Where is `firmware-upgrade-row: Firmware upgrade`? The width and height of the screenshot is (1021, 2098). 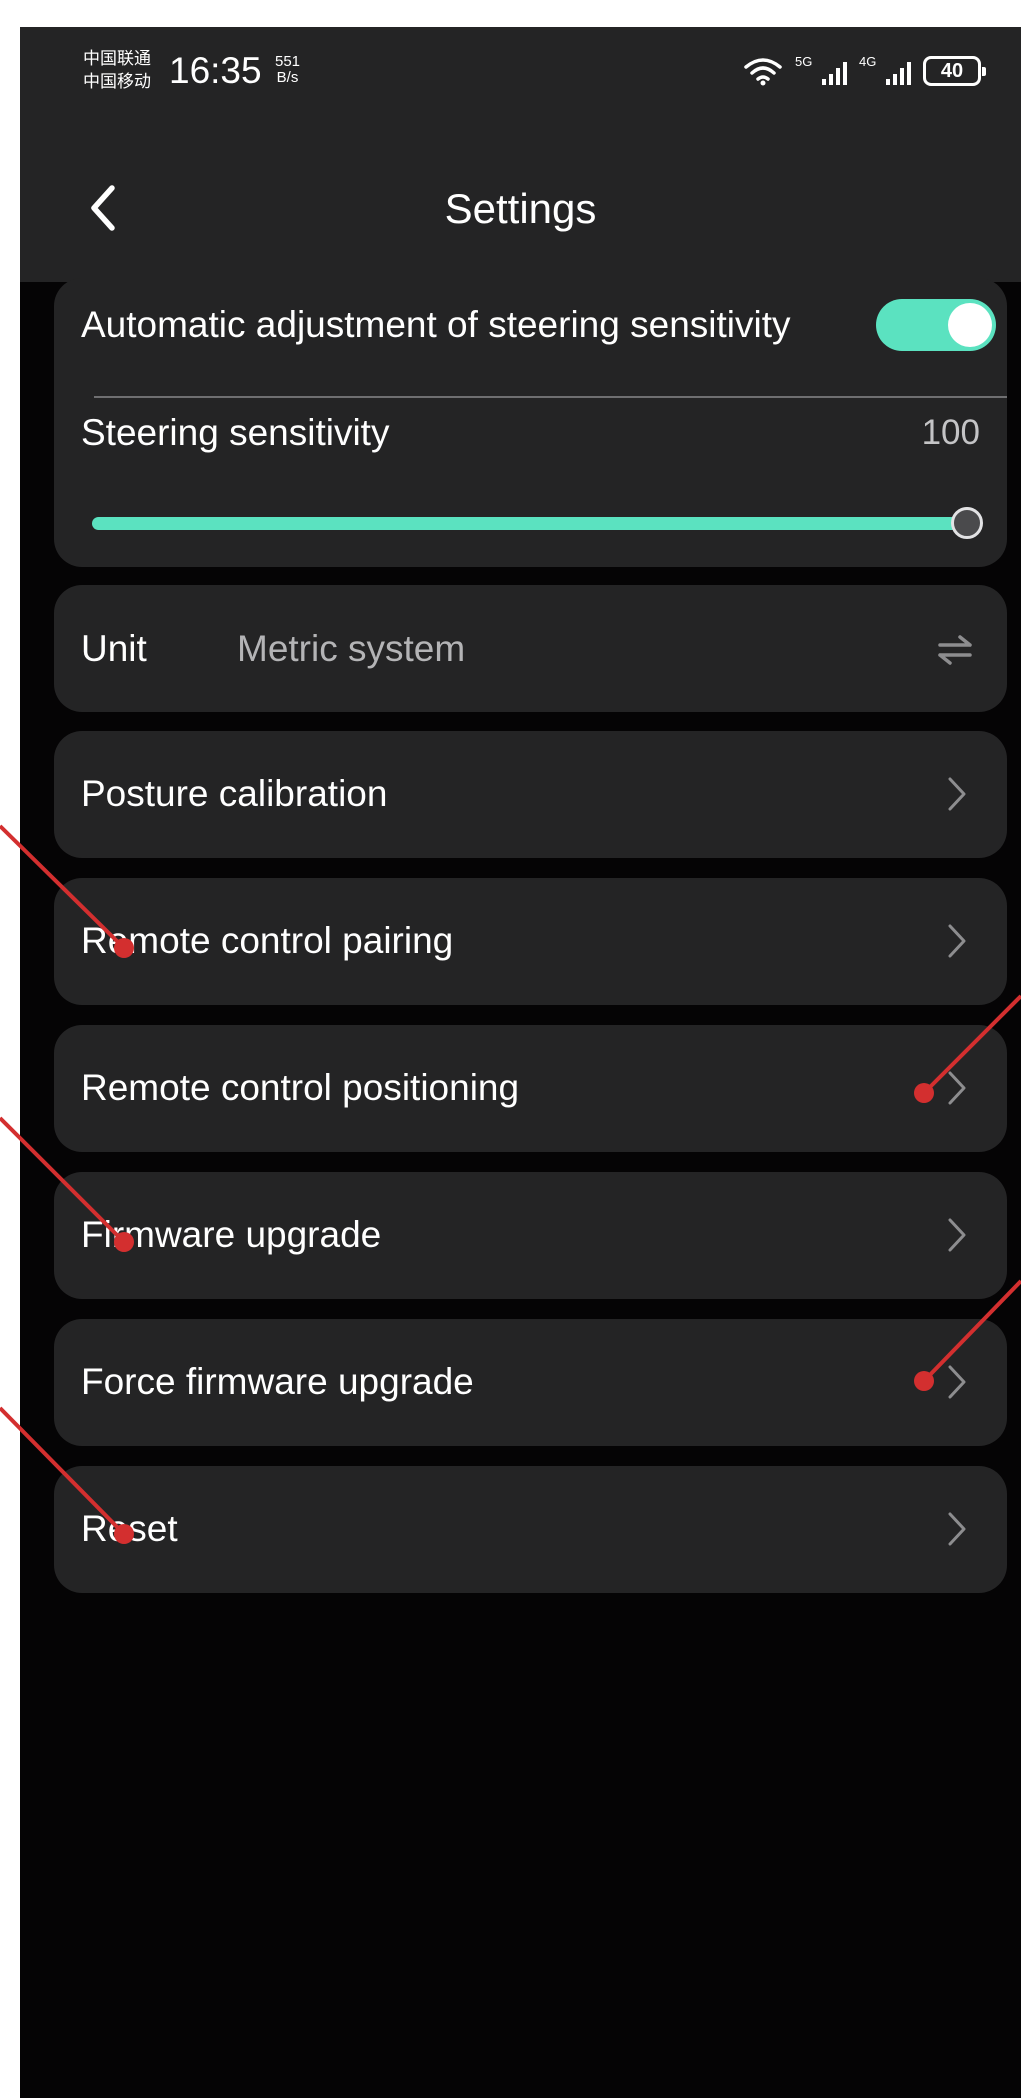 firmware-upgrade-row: Firmware upgrade is located at coordinates (530, 1235).